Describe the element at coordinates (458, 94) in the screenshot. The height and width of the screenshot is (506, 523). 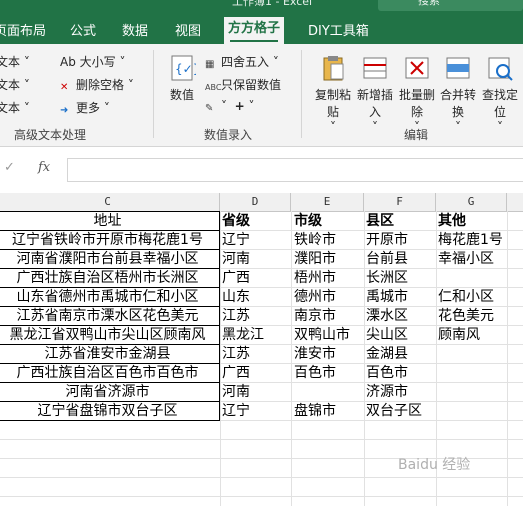
I see `merge-button: 合并转换 ˅` at that location.